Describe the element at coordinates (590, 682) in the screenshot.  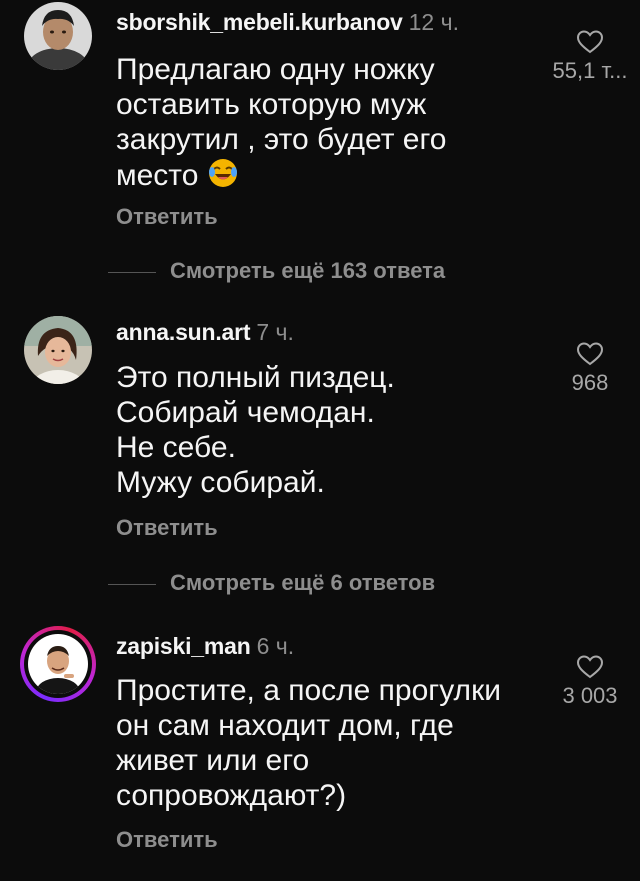
I see `like-control: 3 003` at that location.